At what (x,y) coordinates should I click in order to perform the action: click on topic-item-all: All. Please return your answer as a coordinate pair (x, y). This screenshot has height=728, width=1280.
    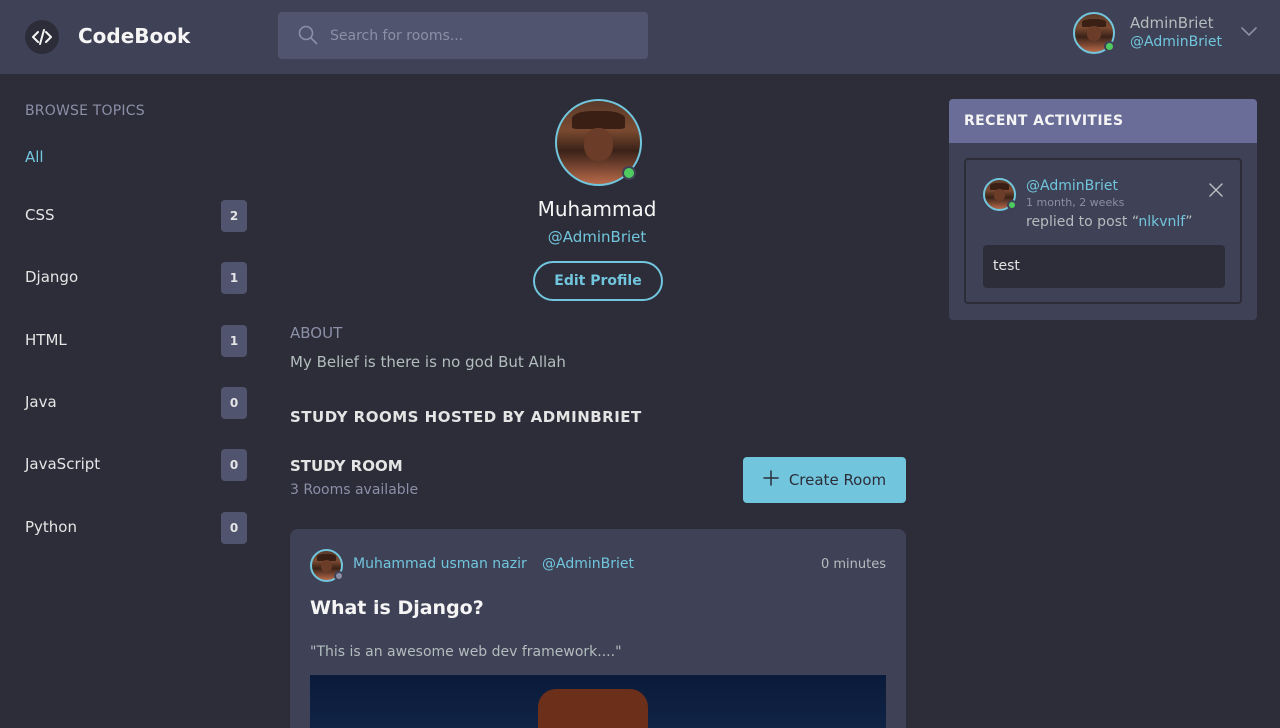
    Looking at the image, I should click on (136, 158).